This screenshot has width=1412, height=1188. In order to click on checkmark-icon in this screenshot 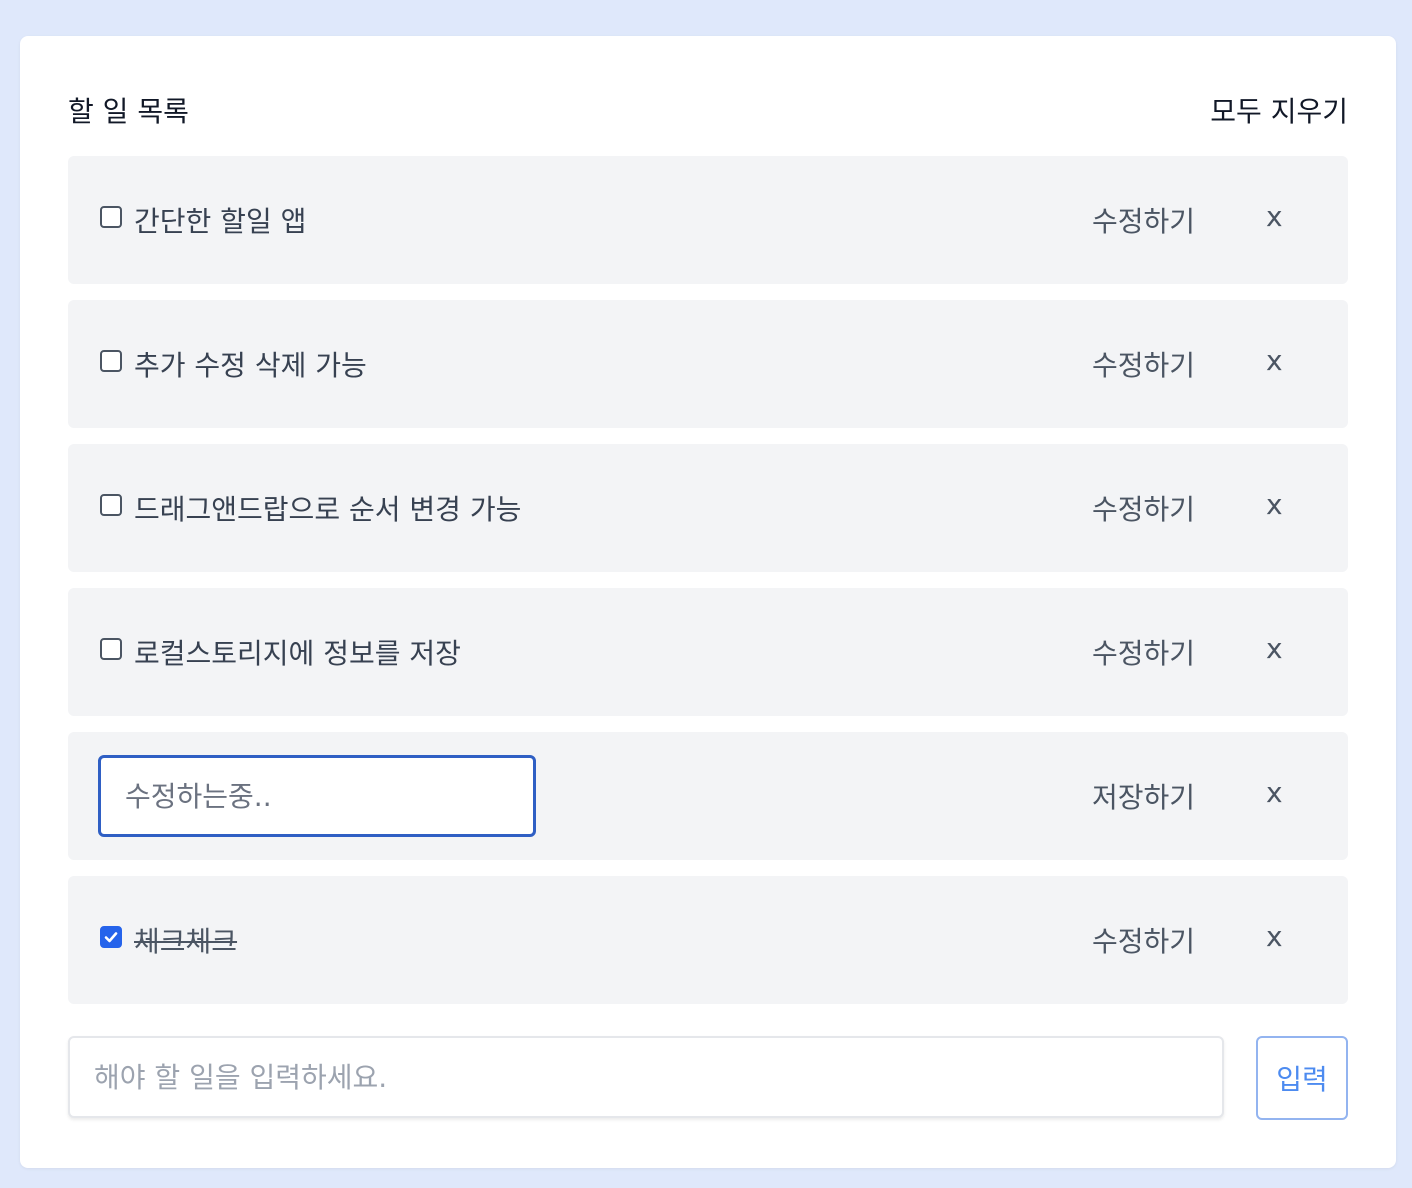, I will do `click(111, 937)`.